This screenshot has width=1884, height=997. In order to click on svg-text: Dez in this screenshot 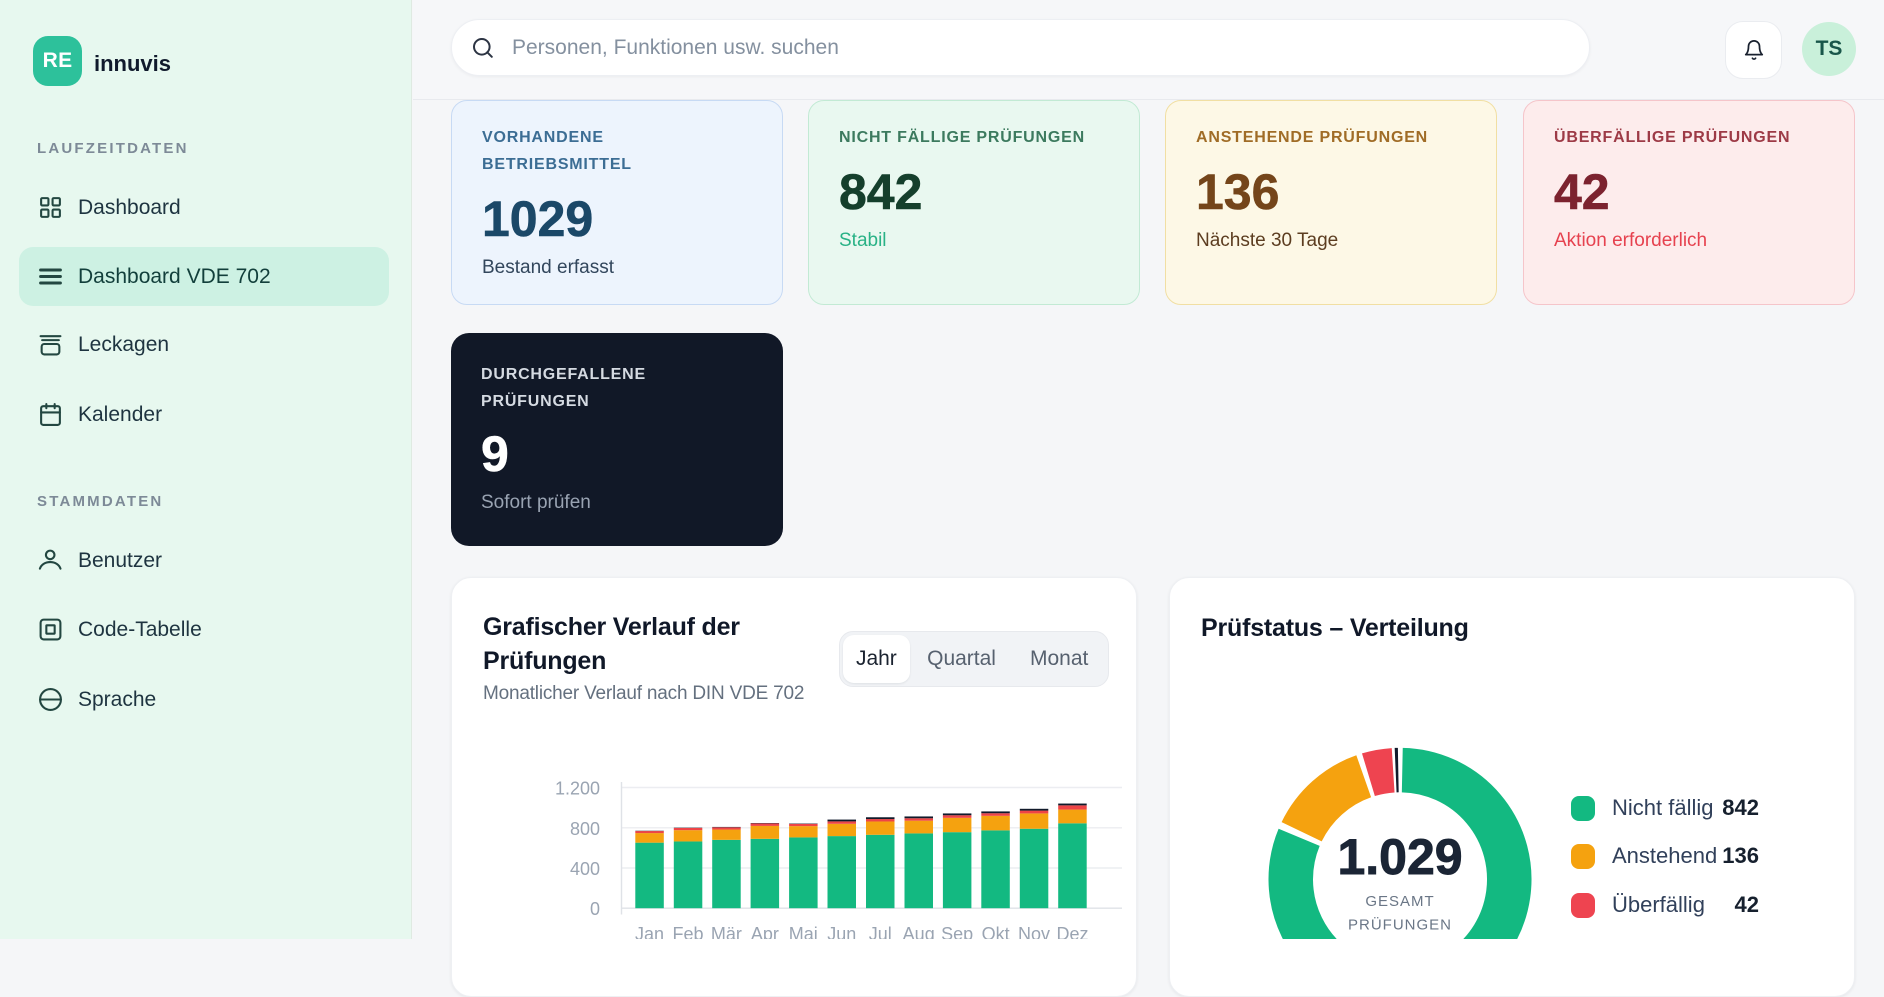, I will do `click(1072, 931)`.